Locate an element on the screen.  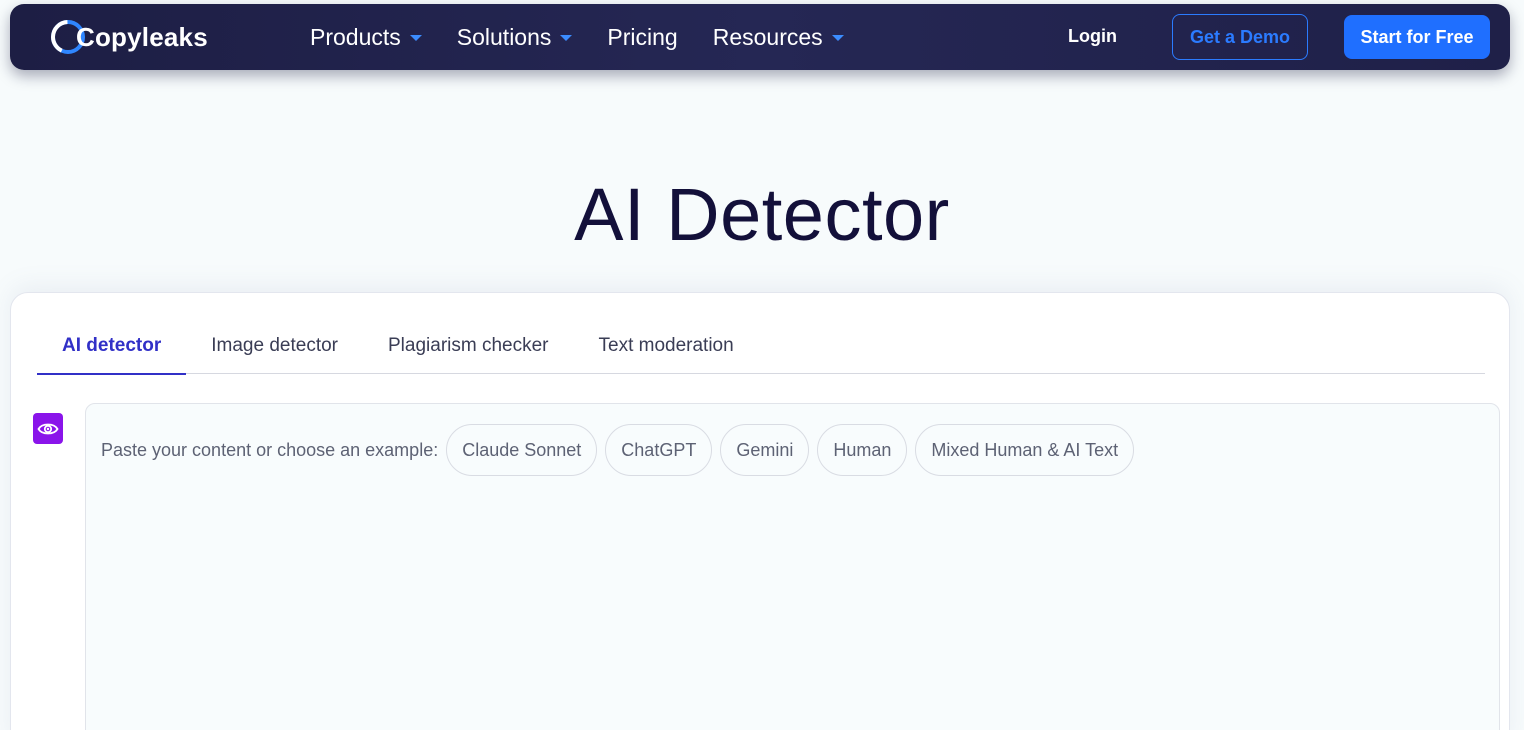
get-demo-button: Get a Demo is located at coordinates (1240, 37).